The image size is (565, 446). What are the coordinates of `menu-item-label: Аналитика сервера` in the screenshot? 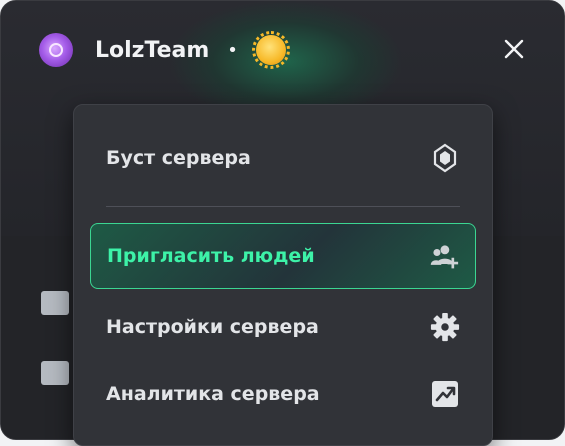 It's located at (213, 394).